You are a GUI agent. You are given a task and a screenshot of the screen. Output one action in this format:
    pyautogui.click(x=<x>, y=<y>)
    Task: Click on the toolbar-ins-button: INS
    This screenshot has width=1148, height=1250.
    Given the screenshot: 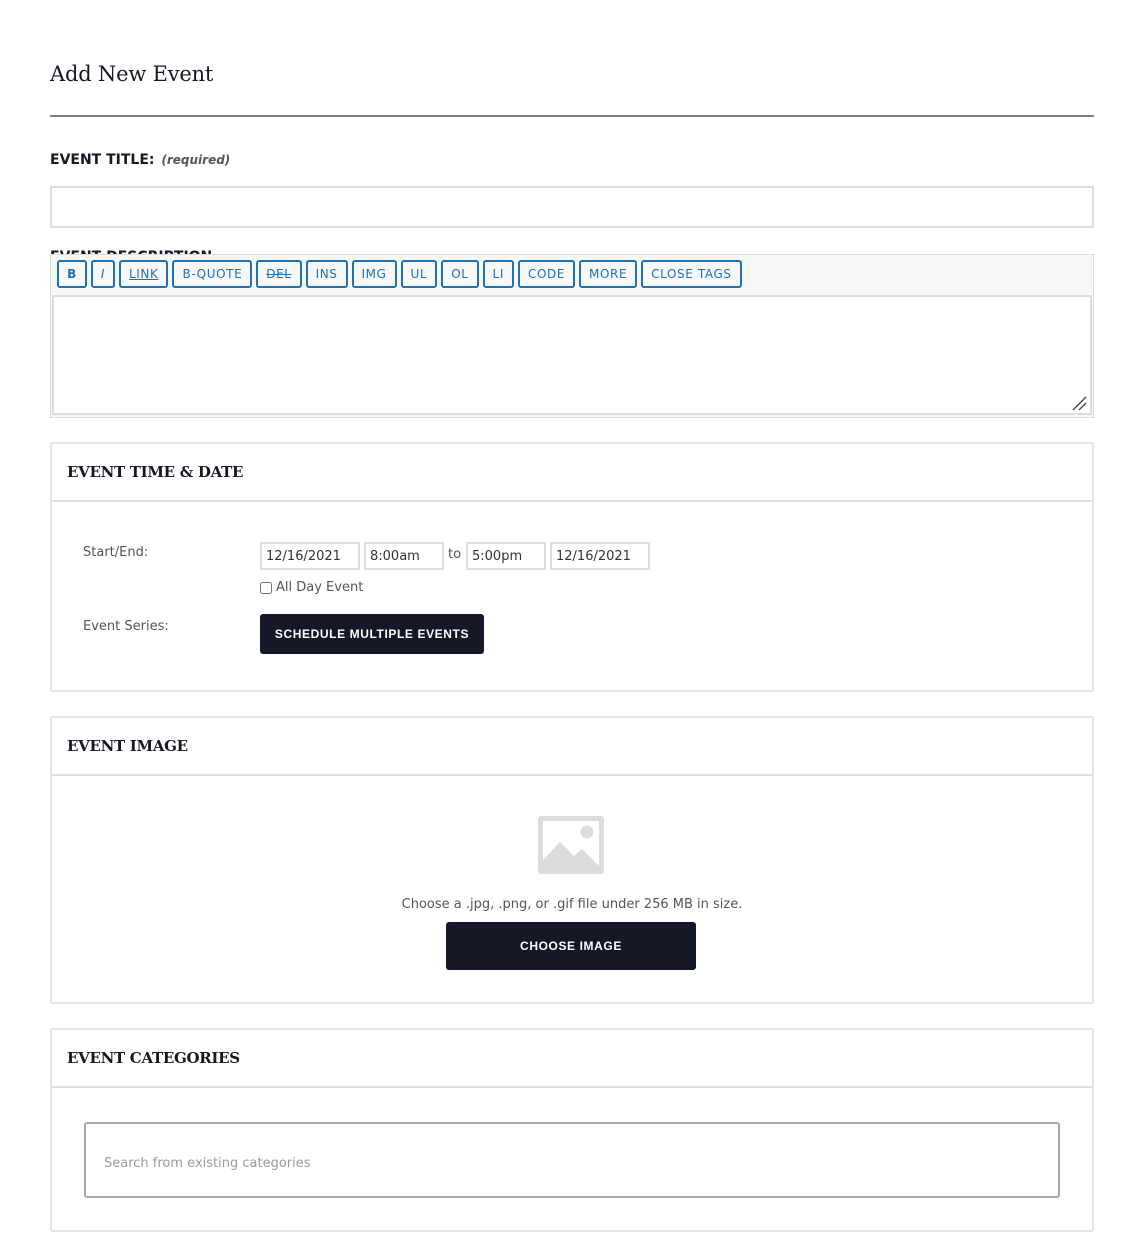 What is the action you would take?
    pyautogui.click(x=326, y=274)
    